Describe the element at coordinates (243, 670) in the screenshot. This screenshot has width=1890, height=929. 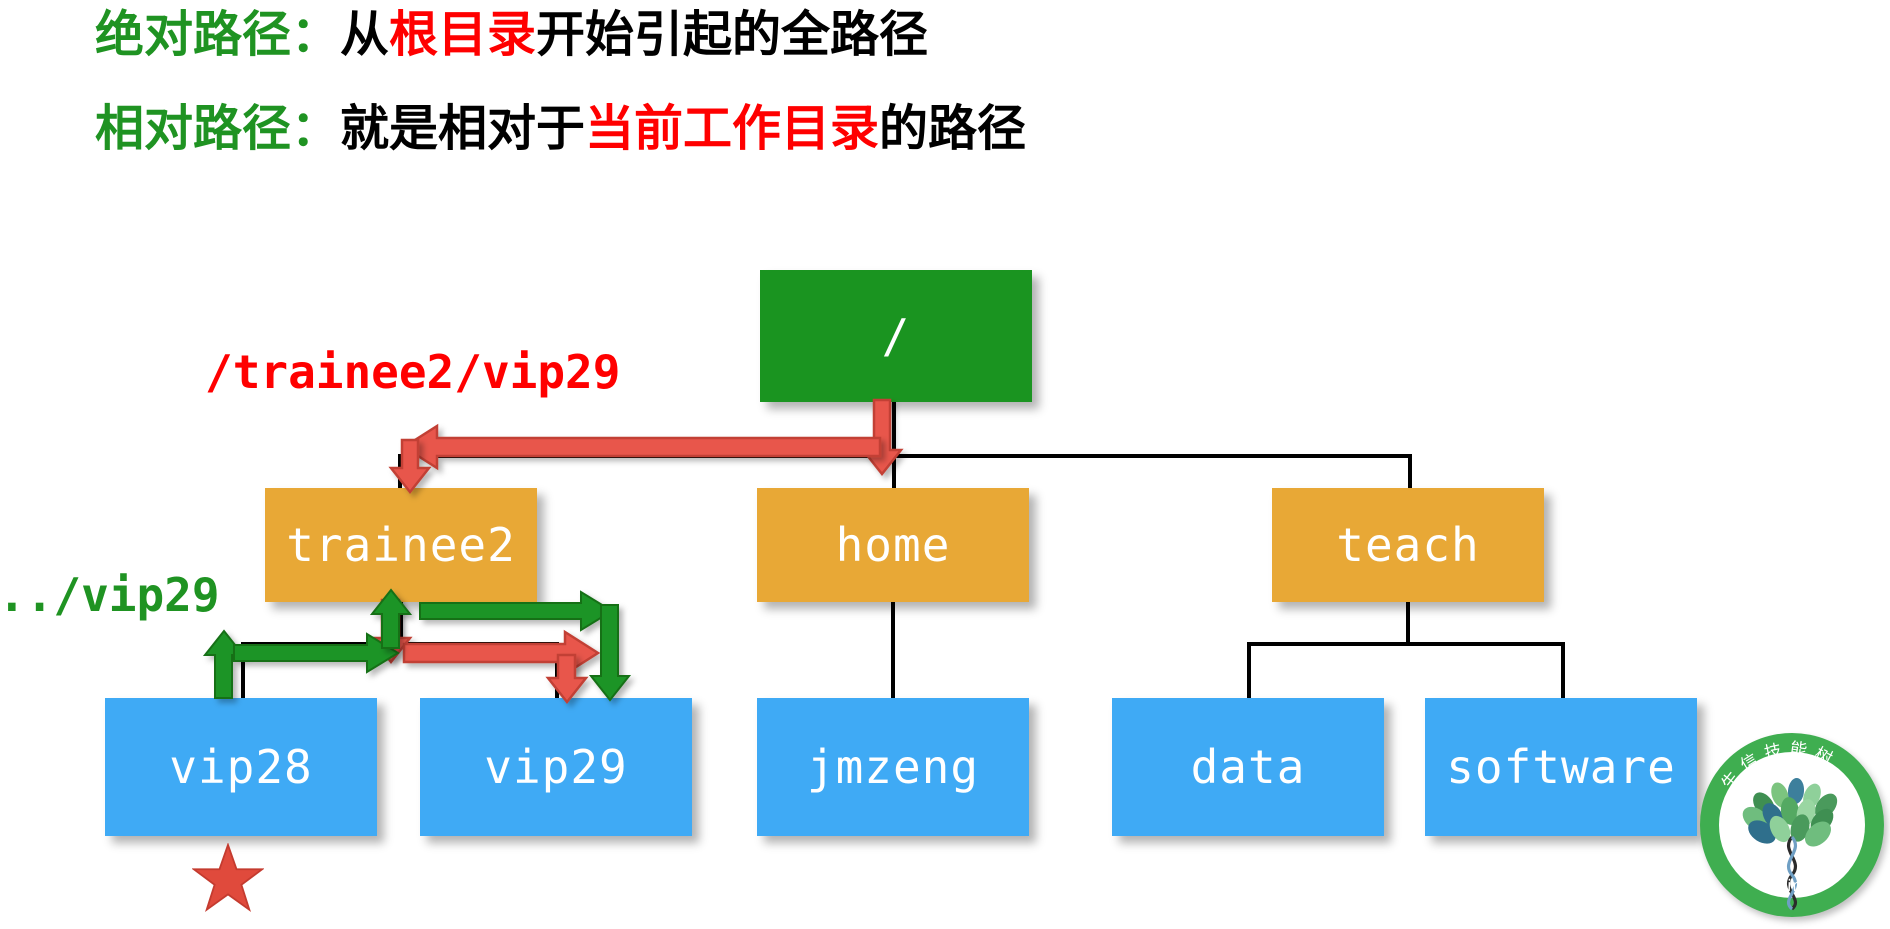
I see `connector-to-vip28` at that location.